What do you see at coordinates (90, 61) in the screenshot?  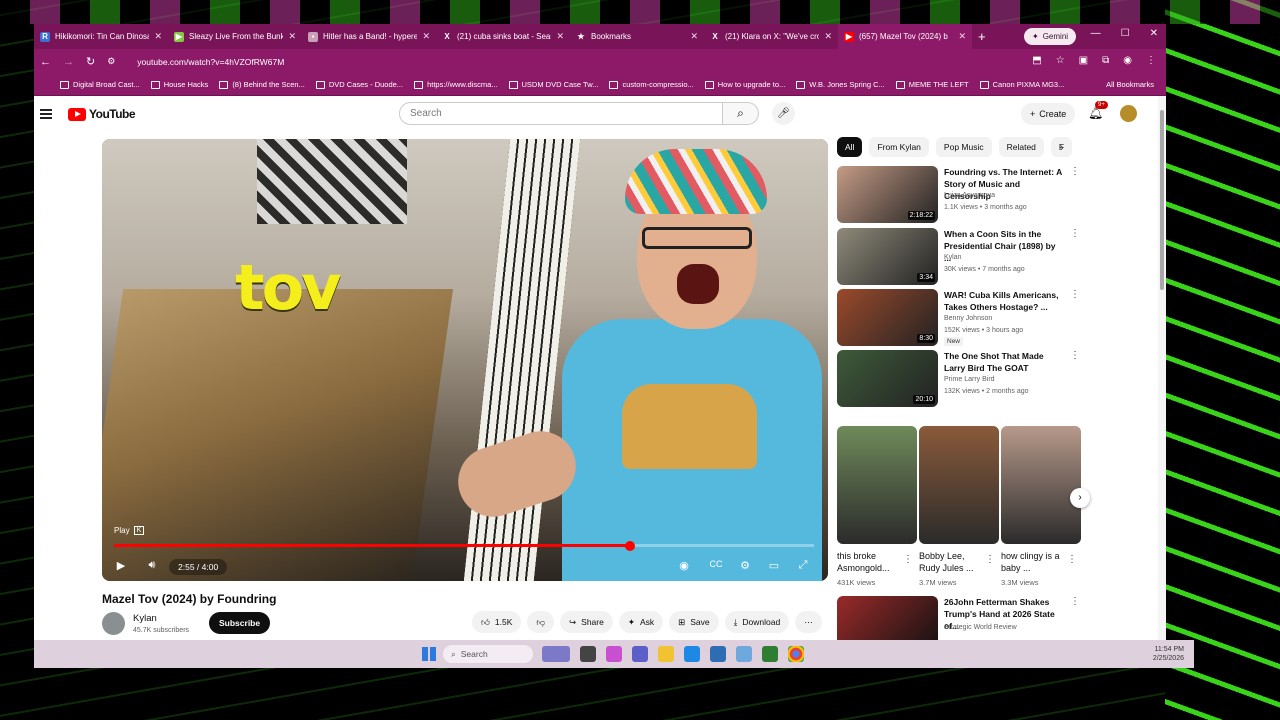 I see `reload-icon: ↻` at bounding box center [90, 61].